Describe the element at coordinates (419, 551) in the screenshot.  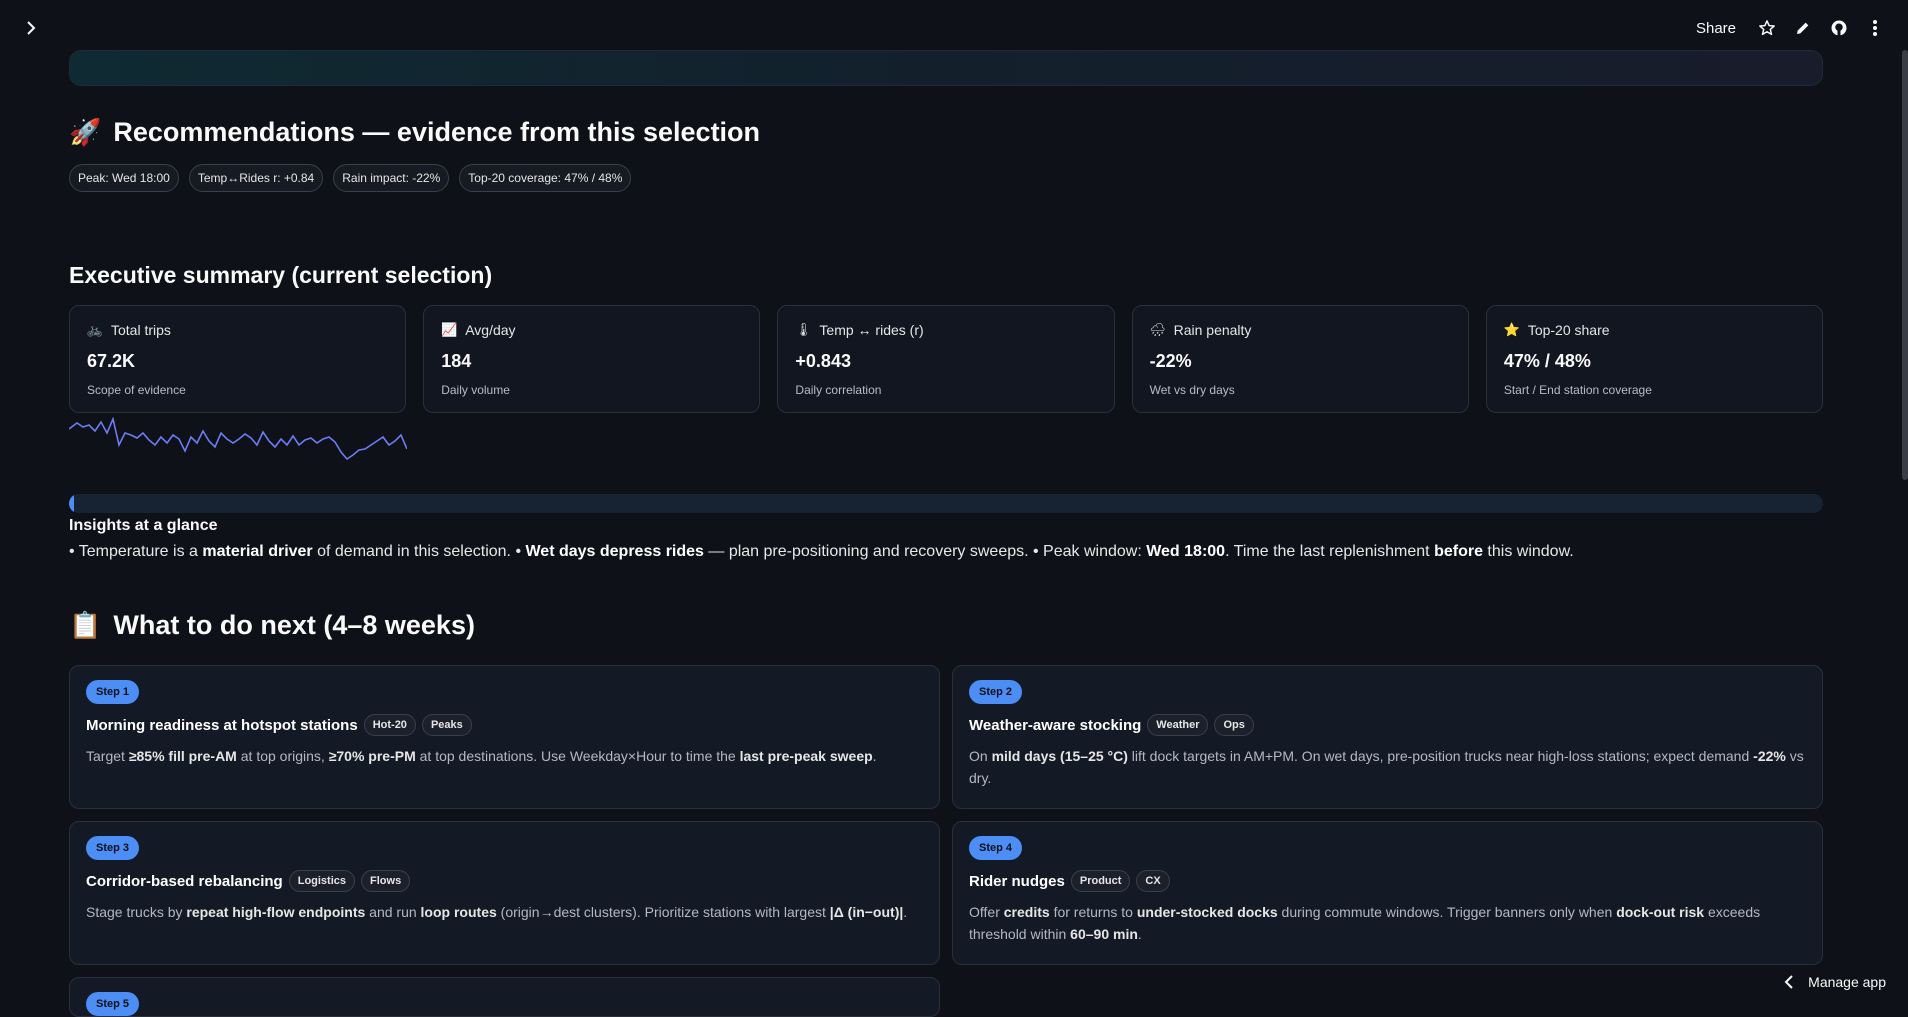
I see `insights-segment: of demand in this selection. •` at that location.